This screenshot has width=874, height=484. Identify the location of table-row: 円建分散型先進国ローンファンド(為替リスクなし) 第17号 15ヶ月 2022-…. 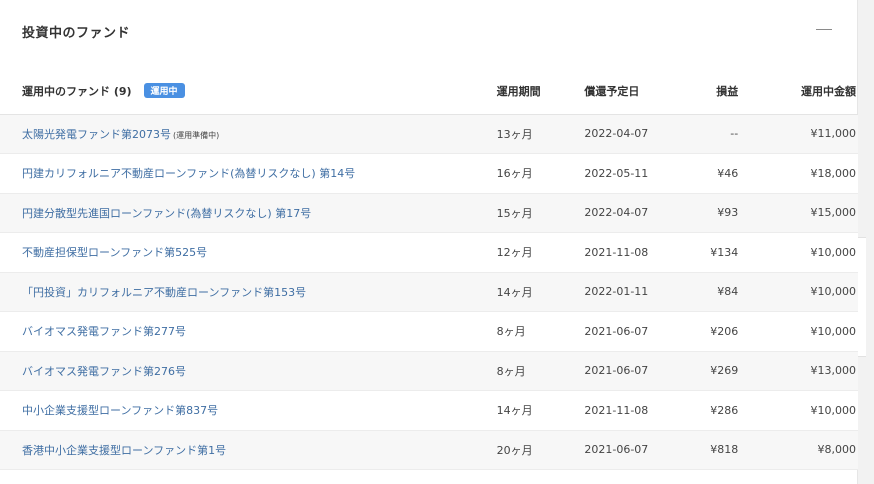
(429, 213).